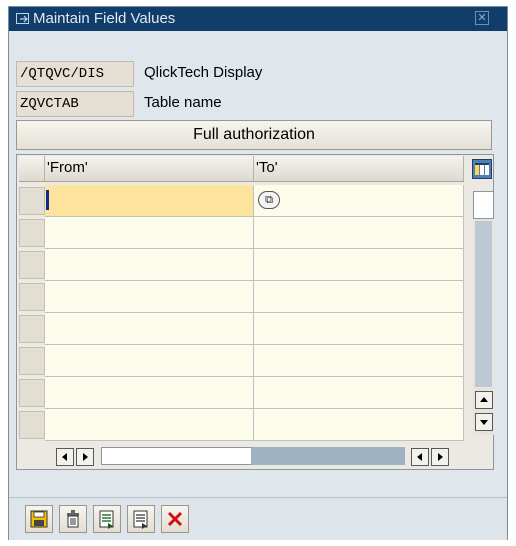 This screenshot has height=546, width=516. Describe the element at coordinates (85, 457) in the screenshot. I see `from-scroll-right-button` at that location.